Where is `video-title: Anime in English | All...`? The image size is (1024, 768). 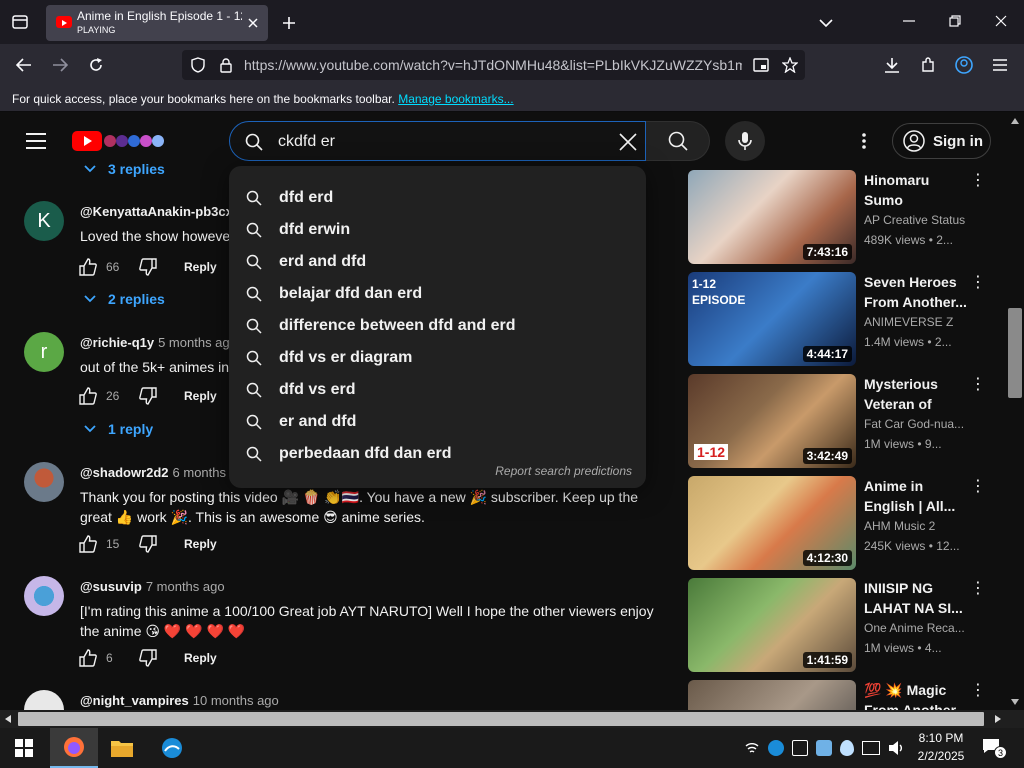 video-title: Anime in English | All... is located at coordinates (916, 496).